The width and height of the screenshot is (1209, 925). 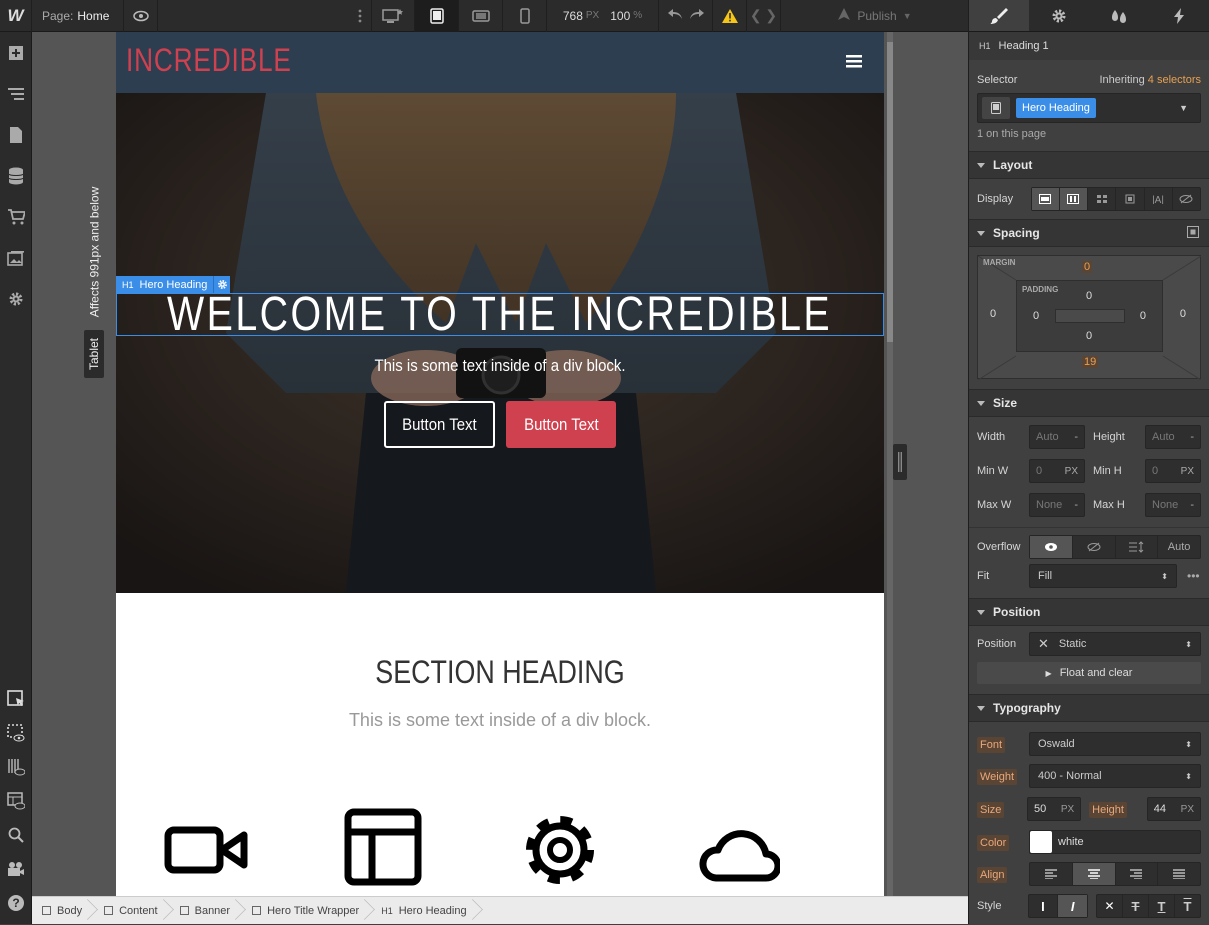 I want to click on show-outlines-icon, so click(x=16, y=733).